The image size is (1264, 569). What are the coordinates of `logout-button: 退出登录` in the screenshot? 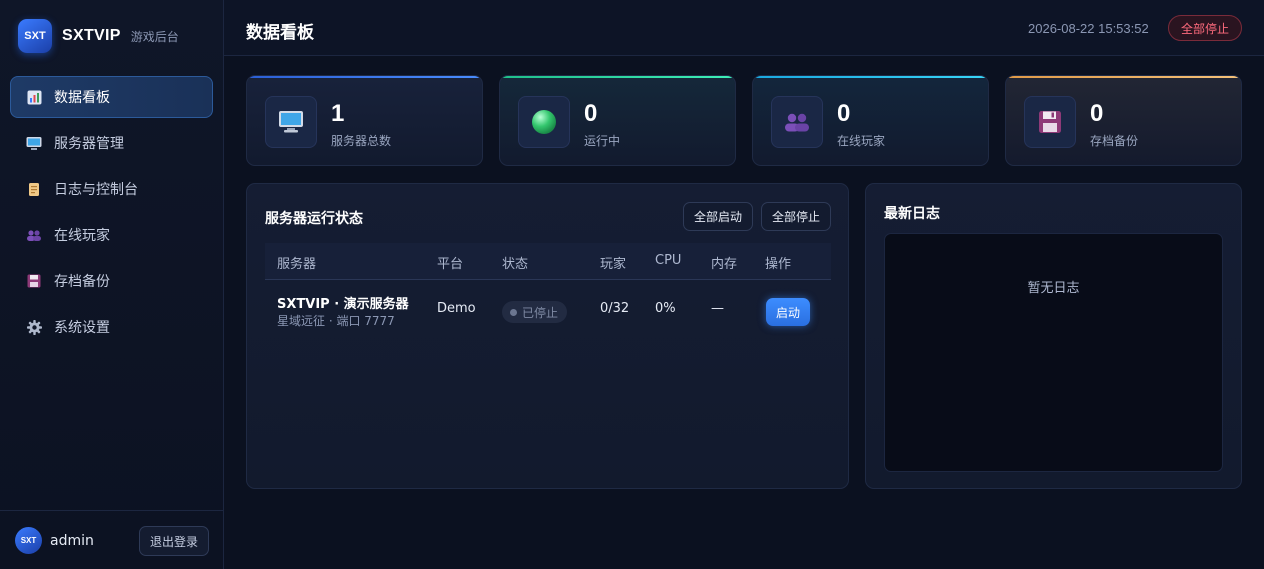 It's located at (174, 541).